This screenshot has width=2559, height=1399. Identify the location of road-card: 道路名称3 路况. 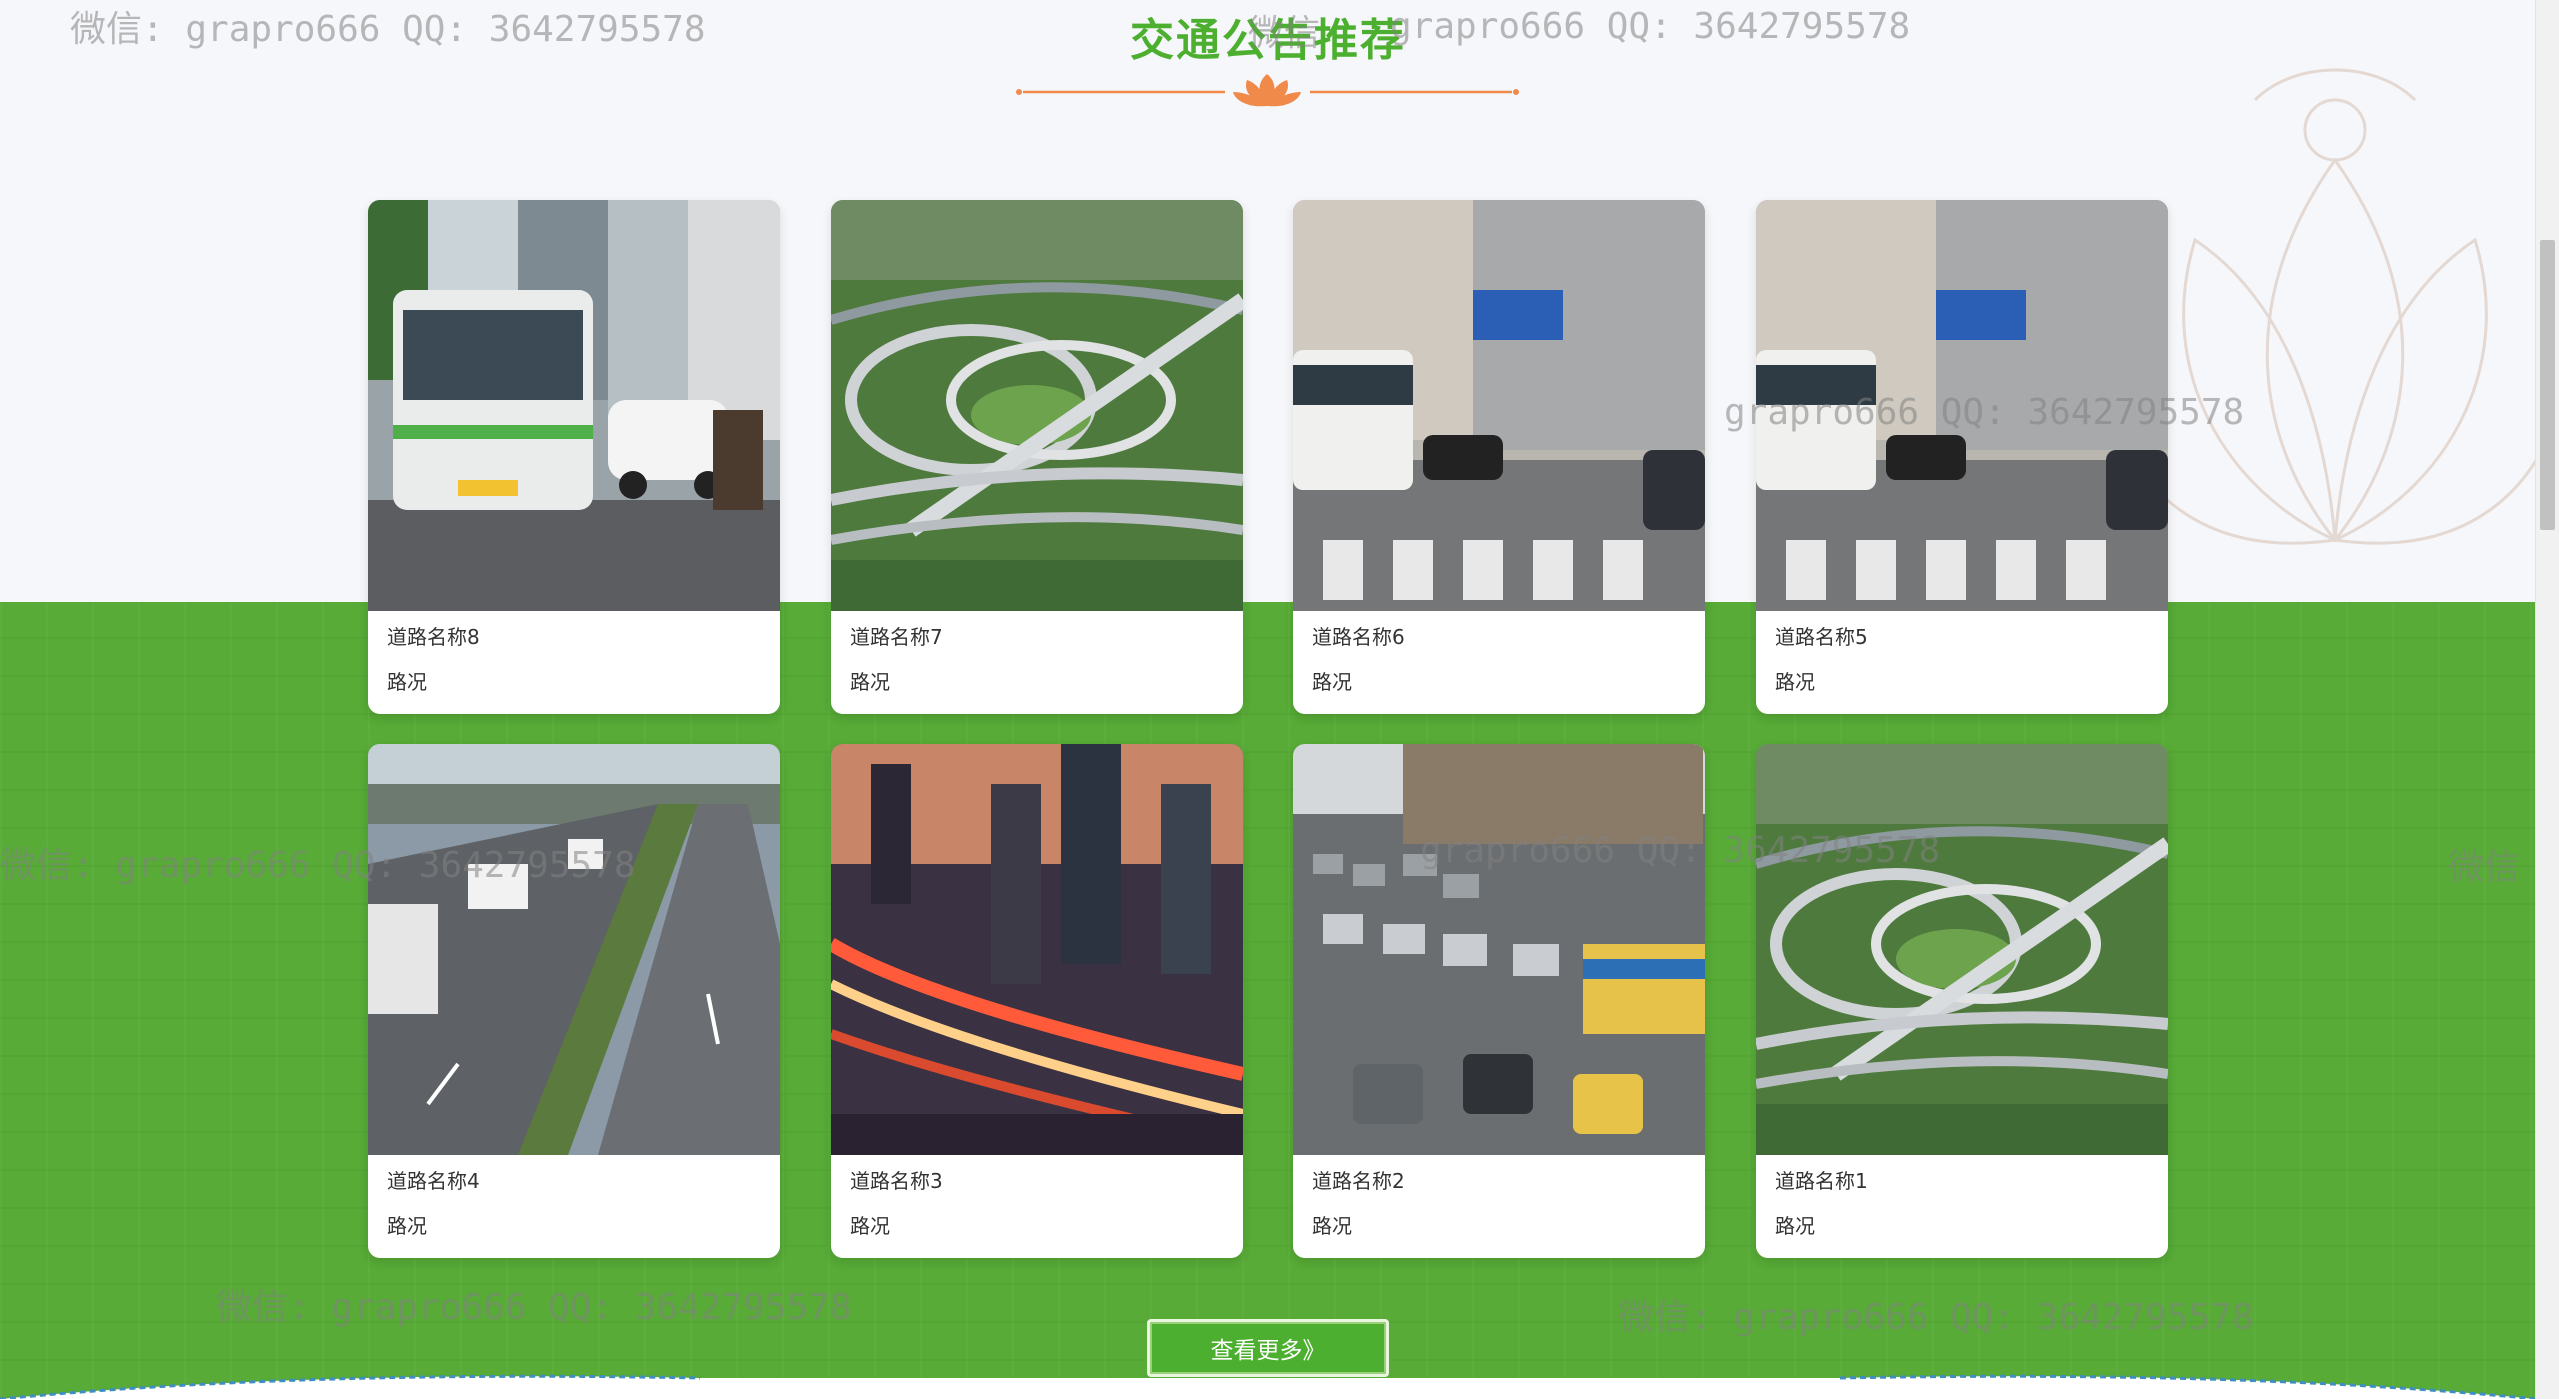
(1037, 1001).